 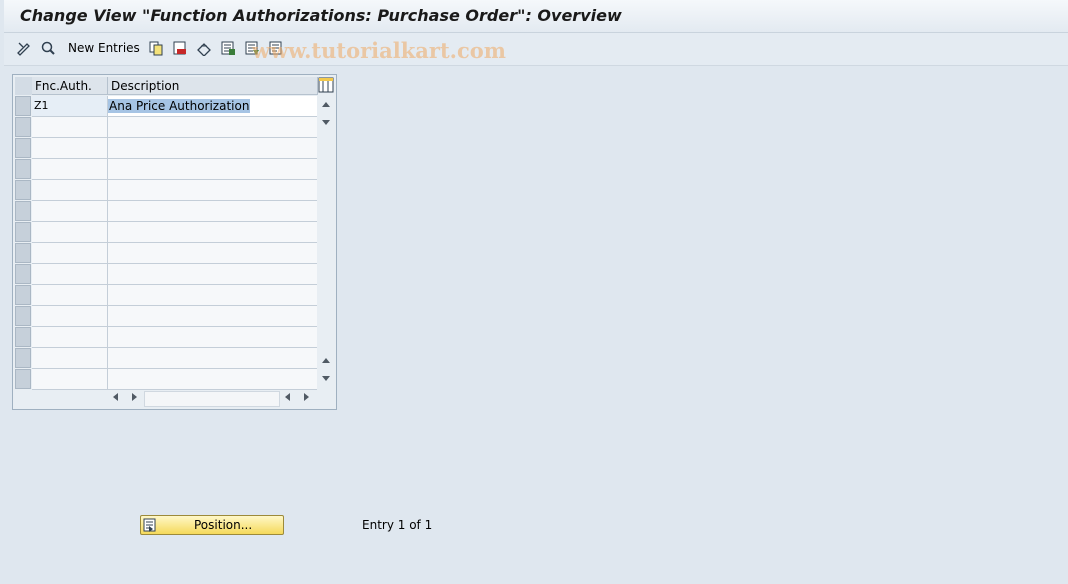 I want to click on delete-icon, so click(x=180, y=48).